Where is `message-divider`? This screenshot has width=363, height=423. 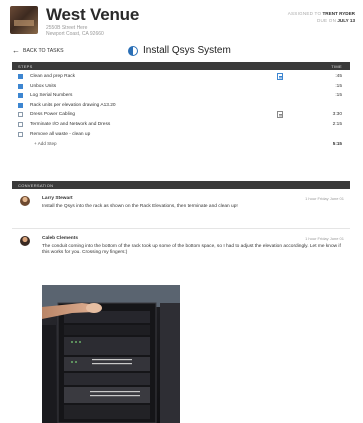 message-divider is located at coordinates (181, 228).